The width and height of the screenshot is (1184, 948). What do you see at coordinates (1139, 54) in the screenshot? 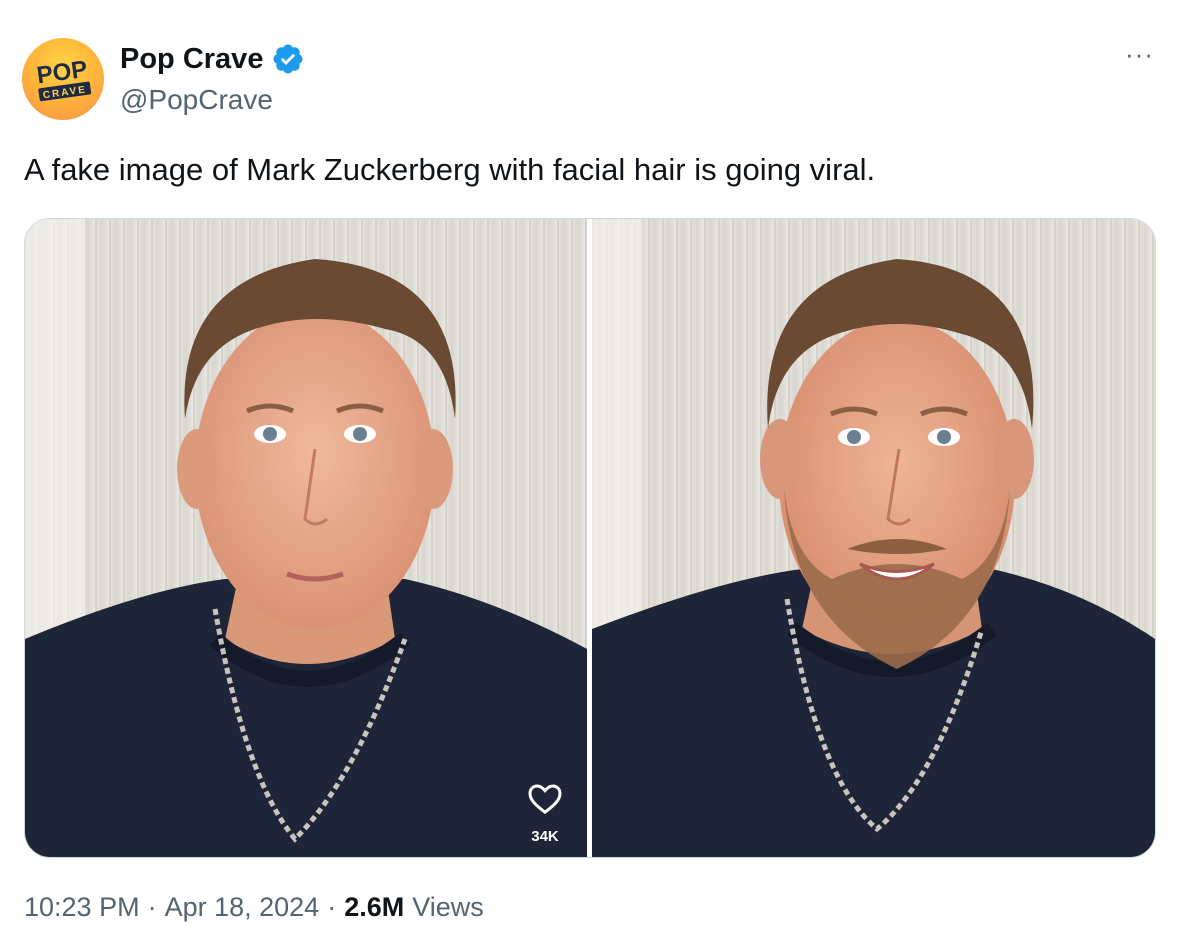
I see `more-horizontal-icon: ···` at bounding box center [1139, 54].